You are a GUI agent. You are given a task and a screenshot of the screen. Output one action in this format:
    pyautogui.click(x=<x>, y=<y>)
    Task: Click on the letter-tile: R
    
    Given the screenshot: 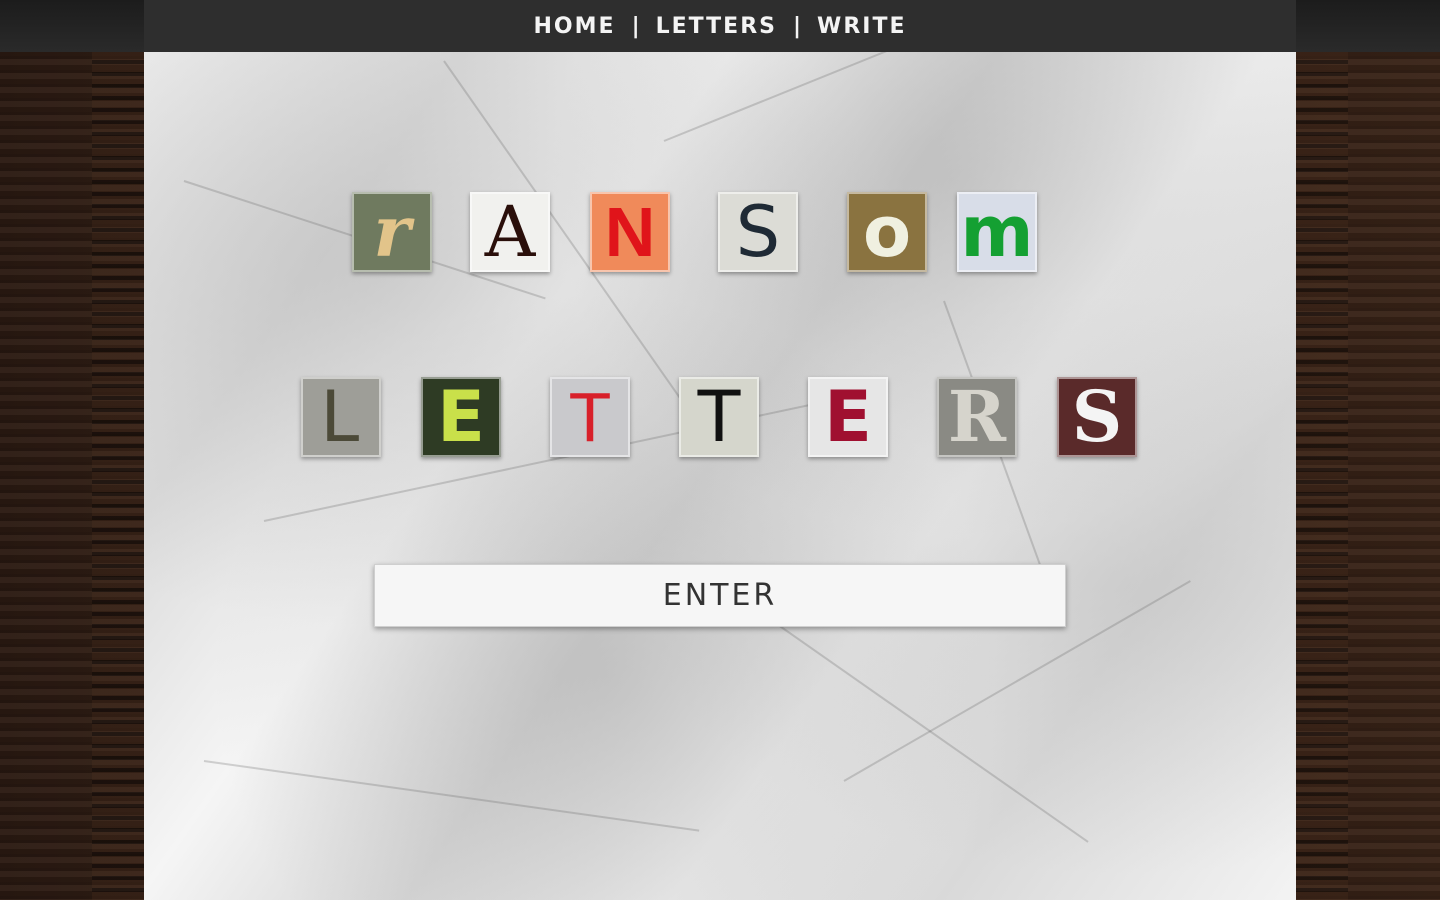 What is the action you would take?
    pyautogui.click(x=977, y=417)
    